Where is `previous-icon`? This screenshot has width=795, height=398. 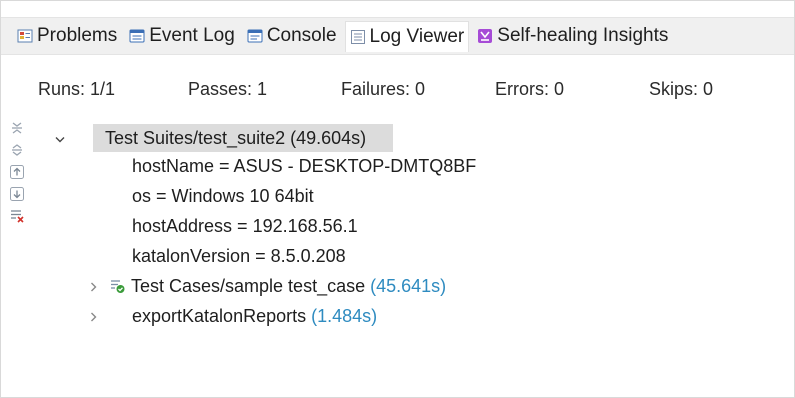
previous-icon is located at coordinates (17, 174).